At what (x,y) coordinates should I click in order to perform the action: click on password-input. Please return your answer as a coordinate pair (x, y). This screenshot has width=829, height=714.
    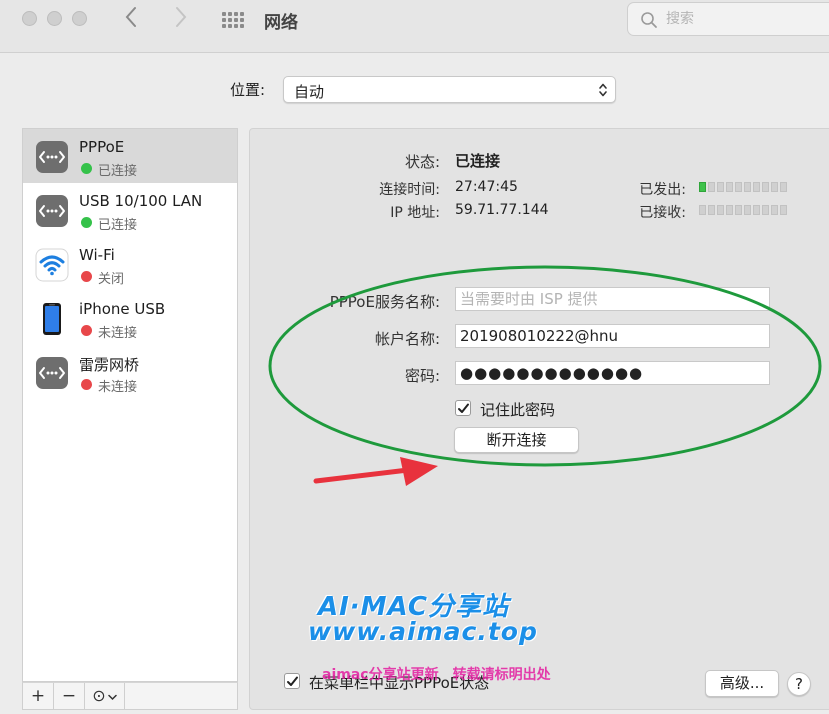
    Looking at the image, I should click on (612, 373).